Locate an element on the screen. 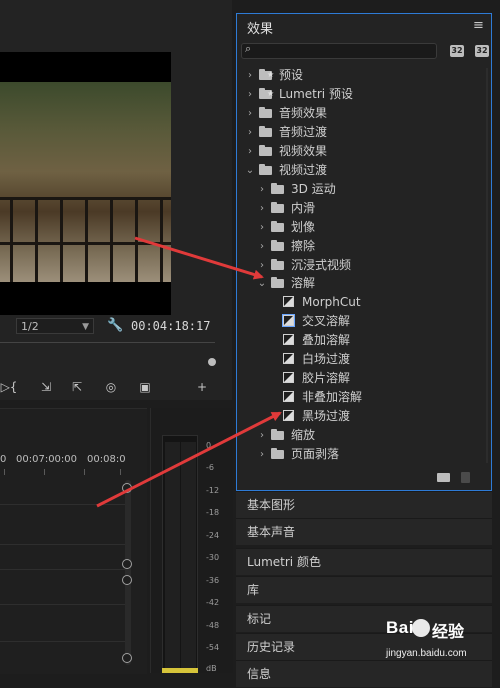 This screenshot has width=500, height=688. insert-button: ⇲ is located at coordinates (46, 387).